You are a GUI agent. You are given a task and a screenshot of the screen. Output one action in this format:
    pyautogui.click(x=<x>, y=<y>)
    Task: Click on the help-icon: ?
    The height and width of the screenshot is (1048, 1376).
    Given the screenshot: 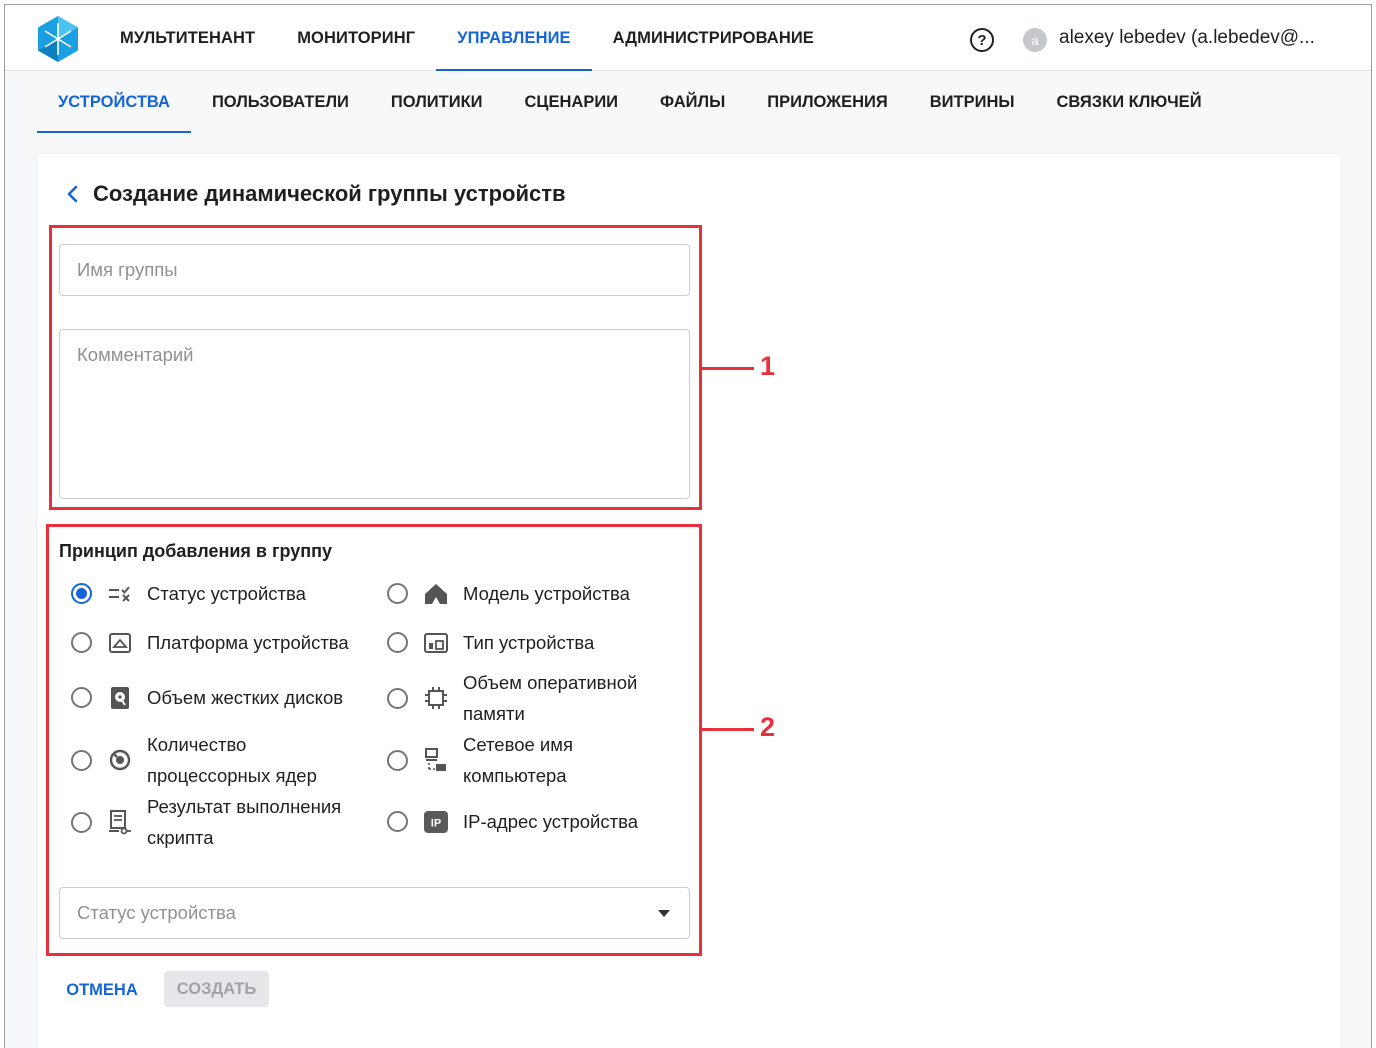 What is the action you would take?
    pyautogui.click(x=982, y=40)
    